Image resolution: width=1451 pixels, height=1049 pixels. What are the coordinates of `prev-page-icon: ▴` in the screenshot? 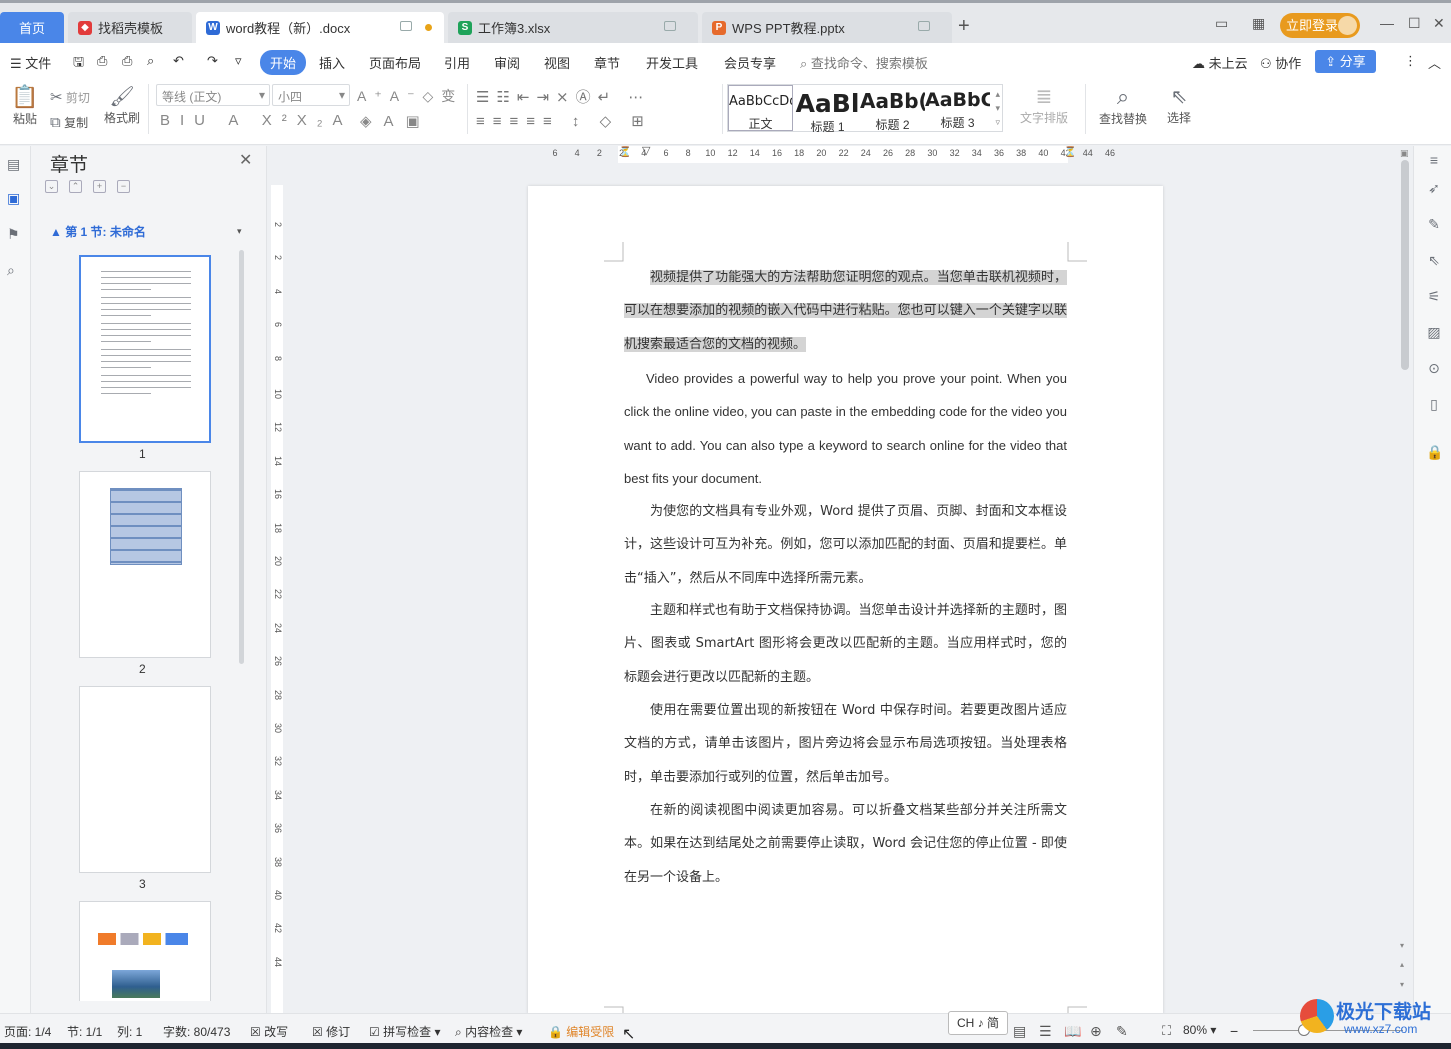 It's located at (1402, 964).